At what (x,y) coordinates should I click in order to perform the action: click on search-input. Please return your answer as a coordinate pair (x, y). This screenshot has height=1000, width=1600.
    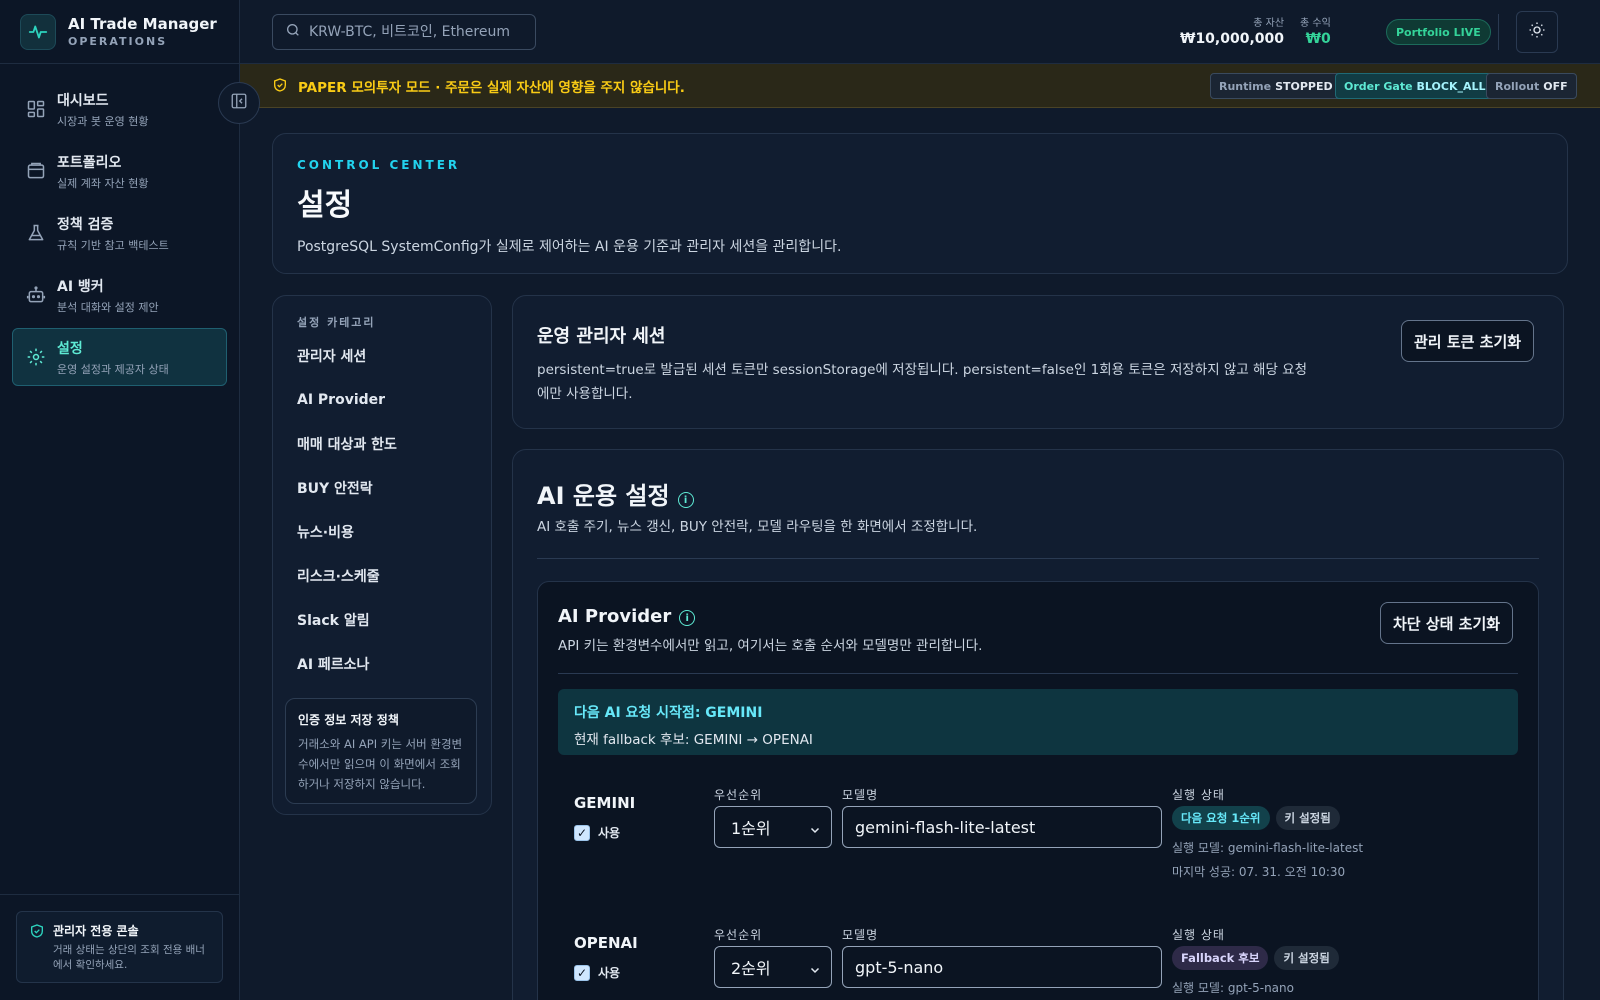
    Looking at the image, I should click on (419, 32).